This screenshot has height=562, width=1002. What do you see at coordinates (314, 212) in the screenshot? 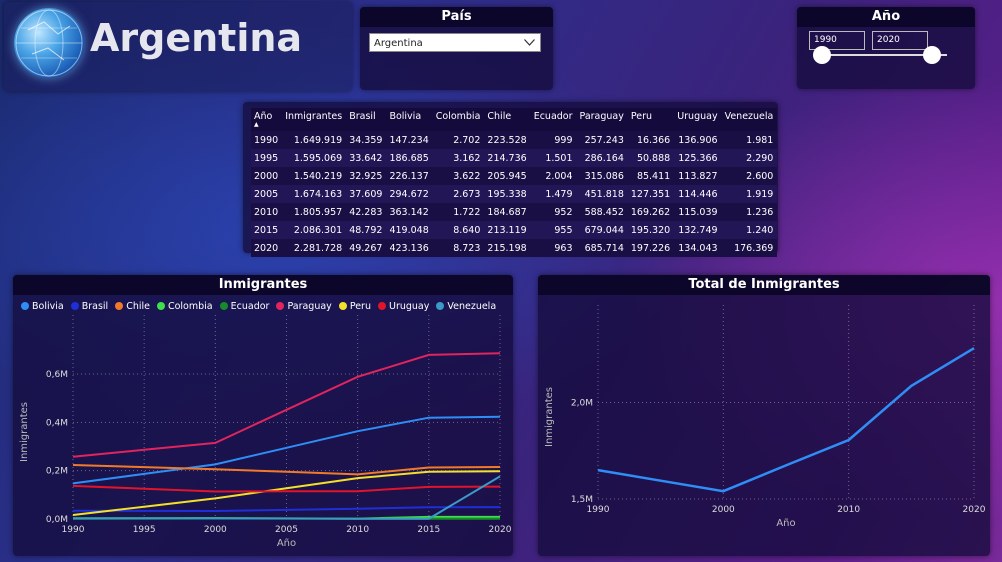
I see `table-cell: 1.805.957` at bounding box center [314, 212].